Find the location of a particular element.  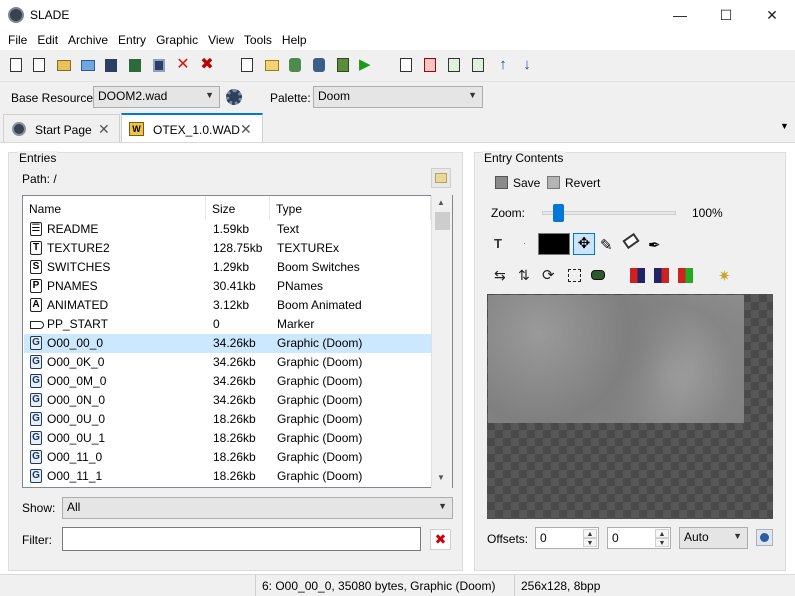

entry-row: G O00_0K_0 34.26kb Graphic (Doom) is located at coordinates (227, 362).